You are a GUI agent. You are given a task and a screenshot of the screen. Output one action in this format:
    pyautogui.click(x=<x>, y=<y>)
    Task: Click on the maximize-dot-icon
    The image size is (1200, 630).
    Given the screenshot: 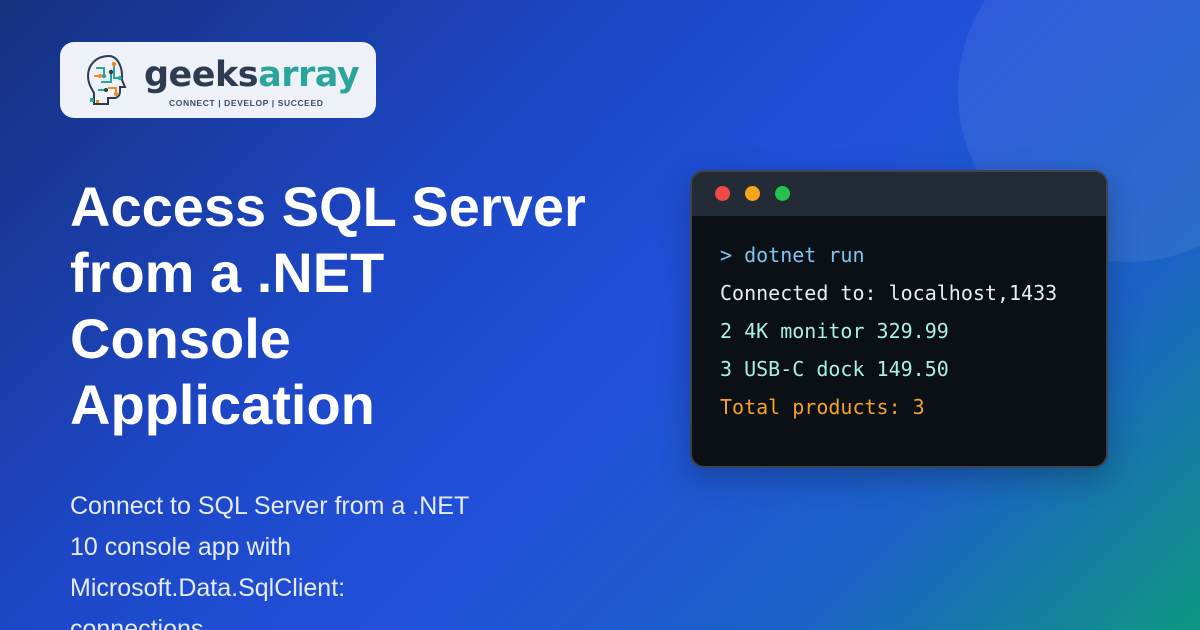 What is the action you would take?
    pyautogui.click(x=782, y=193)
    